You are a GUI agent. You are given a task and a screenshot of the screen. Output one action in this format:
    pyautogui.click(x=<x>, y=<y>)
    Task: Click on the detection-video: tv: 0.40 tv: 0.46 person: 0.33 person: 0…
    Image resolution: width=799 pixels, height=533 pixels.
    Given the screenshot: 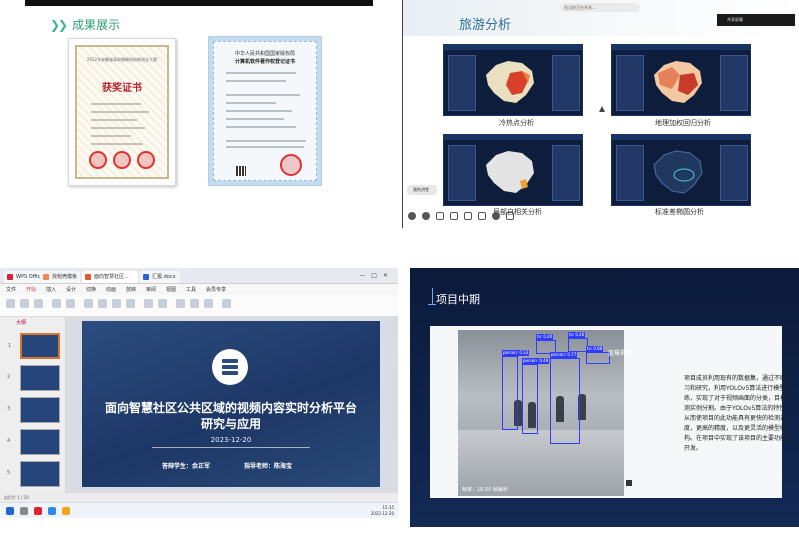 What is the action you would take?
    pyautogui.click(x=541, y=413)
    